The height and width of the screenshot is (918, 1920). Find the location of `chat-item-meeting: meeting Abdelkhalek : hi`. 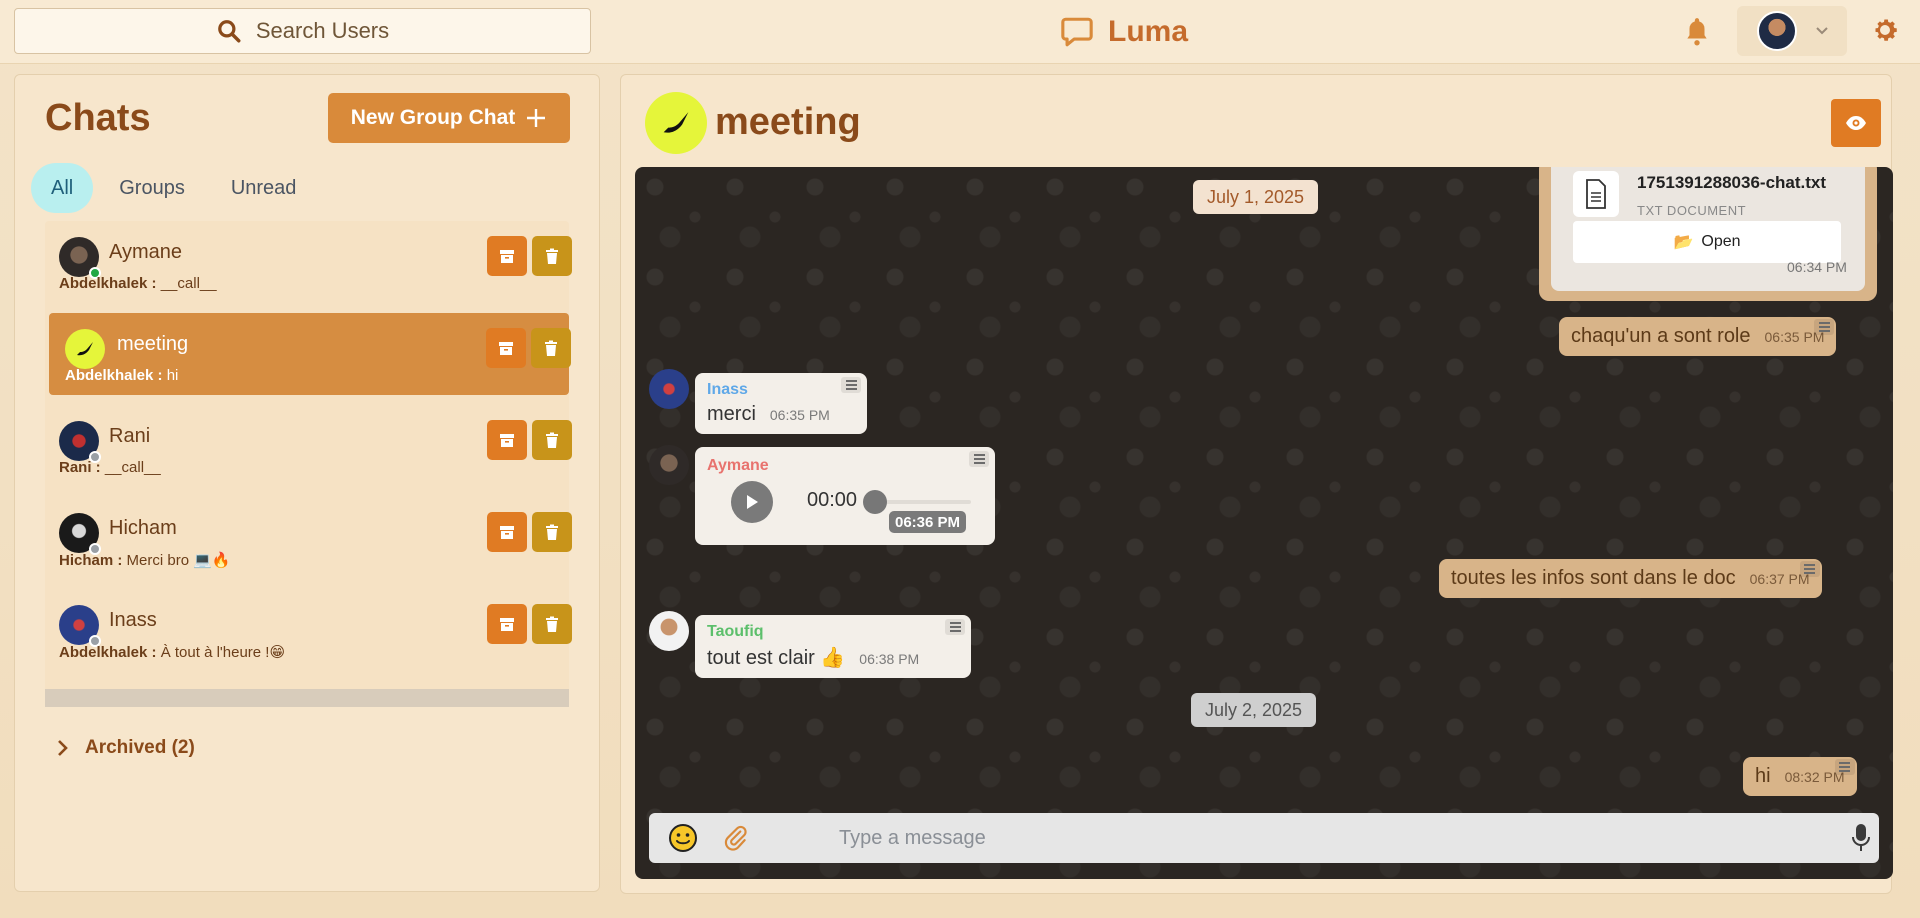

chat-item-meeting: meeting Abdelkhalek : hi is located at coordinates (310, 354).